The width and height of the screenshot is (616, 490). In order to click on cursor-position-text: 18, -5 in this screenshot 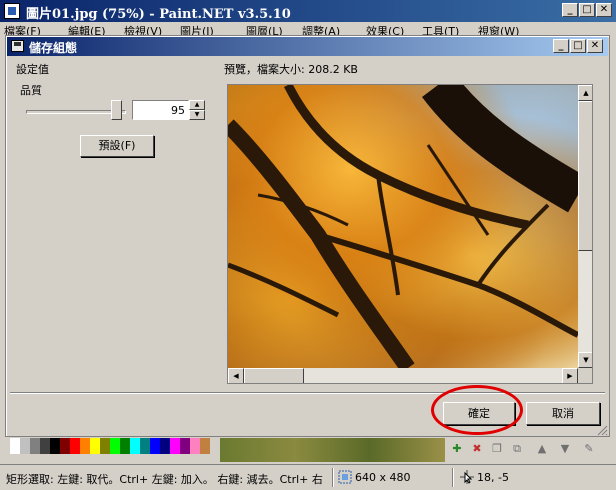, I will do `click(493, 477)`.